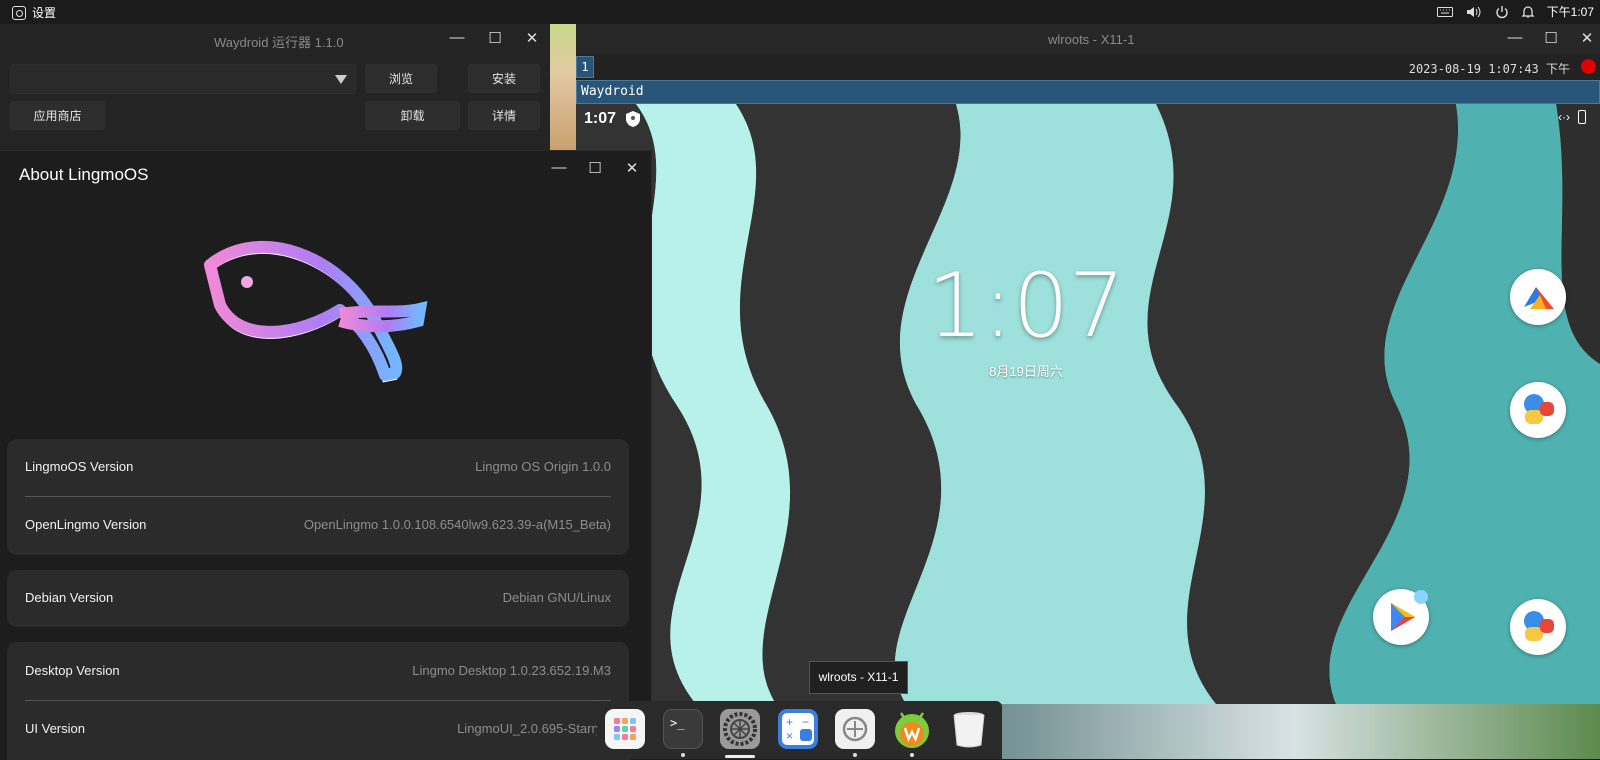 This screenshot has height=760, width=1600. What do you see at coordinates (1444, 12) in the screenshot?
I see `keyboard-icon` at bounding box center [1444, 12].